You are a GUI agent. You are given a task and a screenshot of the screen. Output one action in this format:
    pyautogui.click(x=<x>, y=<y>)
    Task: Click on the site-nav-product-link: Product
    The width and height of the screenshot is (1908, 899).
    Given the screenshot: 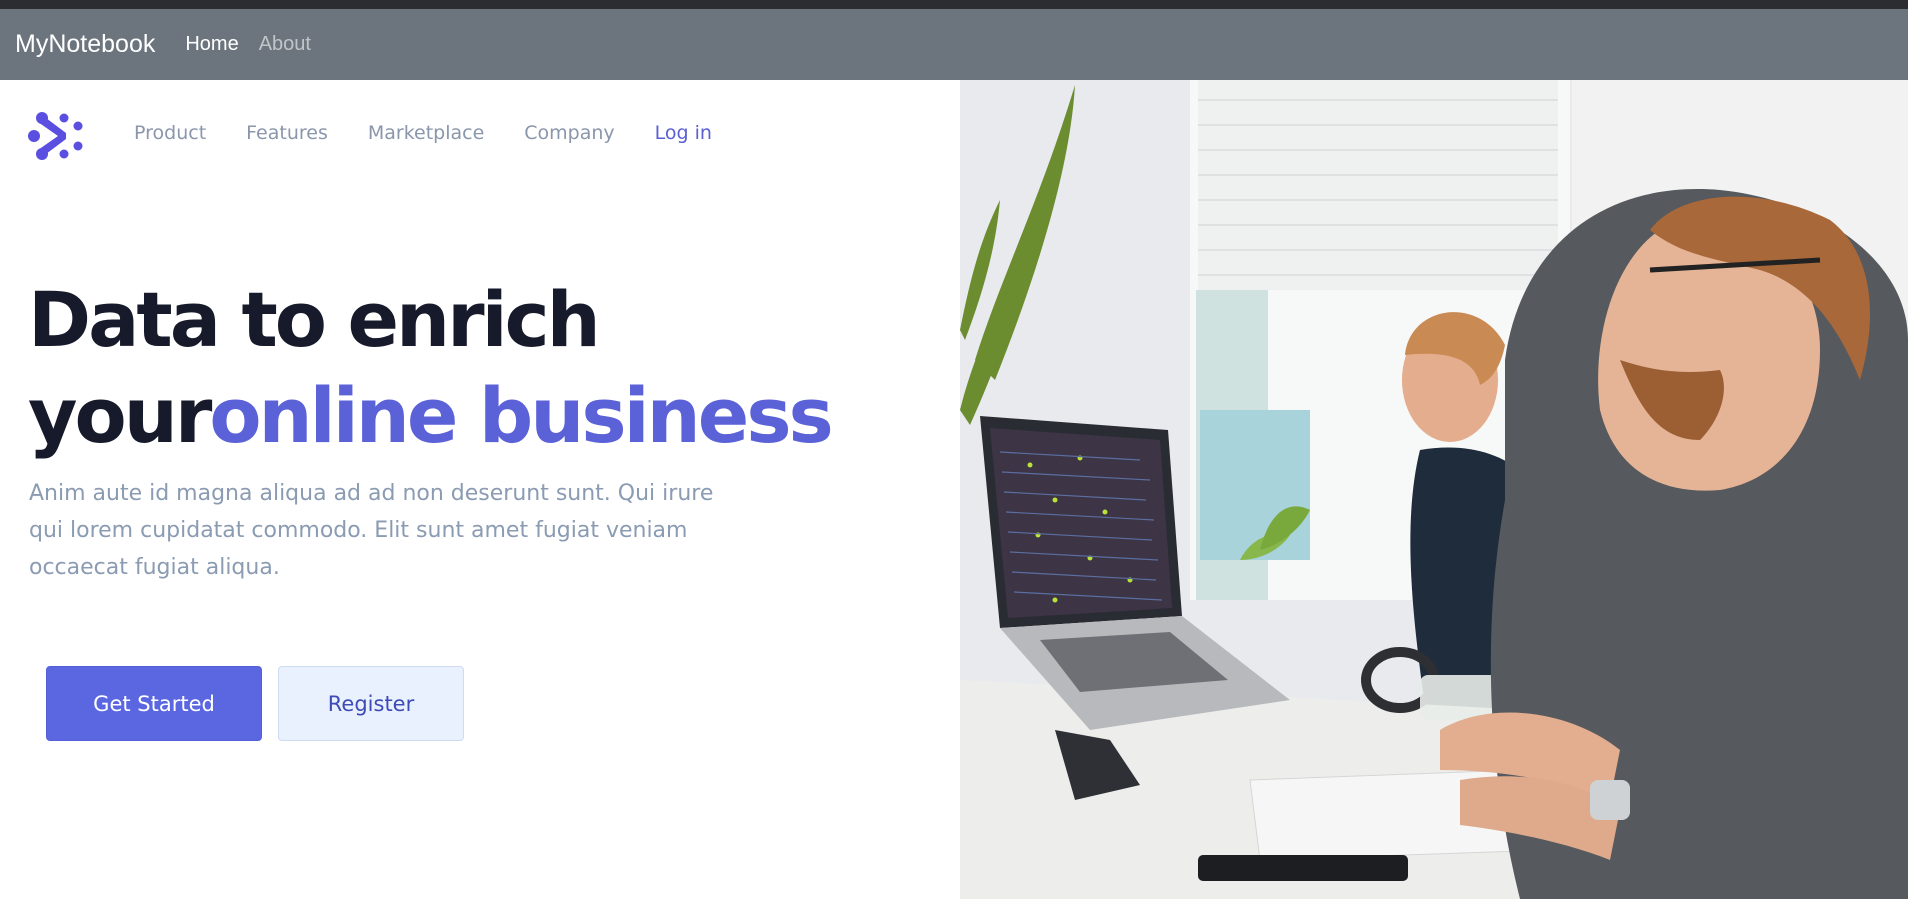 What is the action you would take?
    pyautogui.click(x=170, y=133)
    